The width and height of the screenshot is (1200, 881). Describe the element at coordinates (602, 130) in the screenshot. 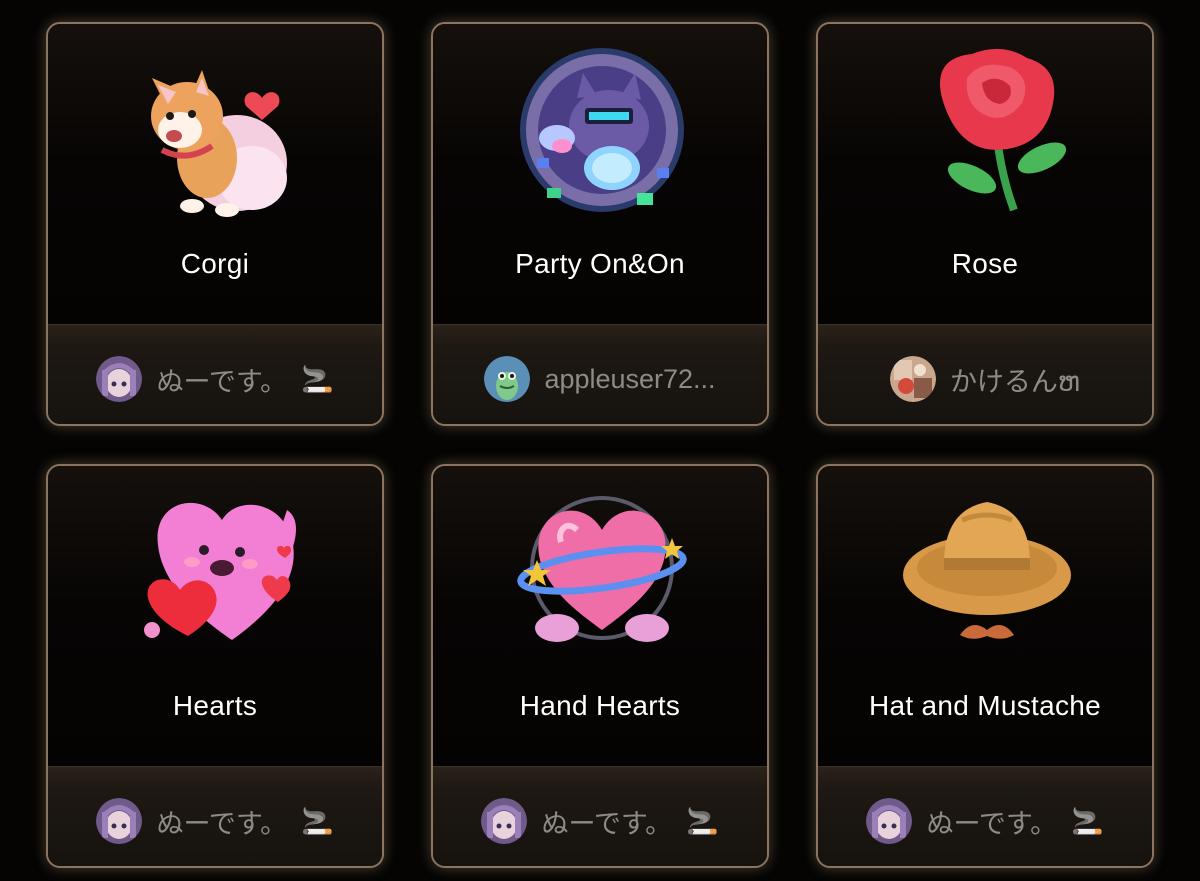

I see `party-cat-icon` at that location.